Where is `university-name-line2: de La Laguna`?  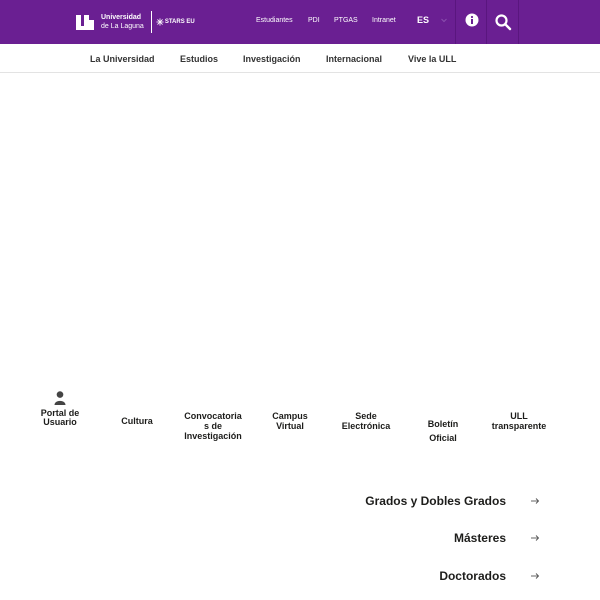 university-name-line2: de La Laguna is located at coordinates (122, 26).